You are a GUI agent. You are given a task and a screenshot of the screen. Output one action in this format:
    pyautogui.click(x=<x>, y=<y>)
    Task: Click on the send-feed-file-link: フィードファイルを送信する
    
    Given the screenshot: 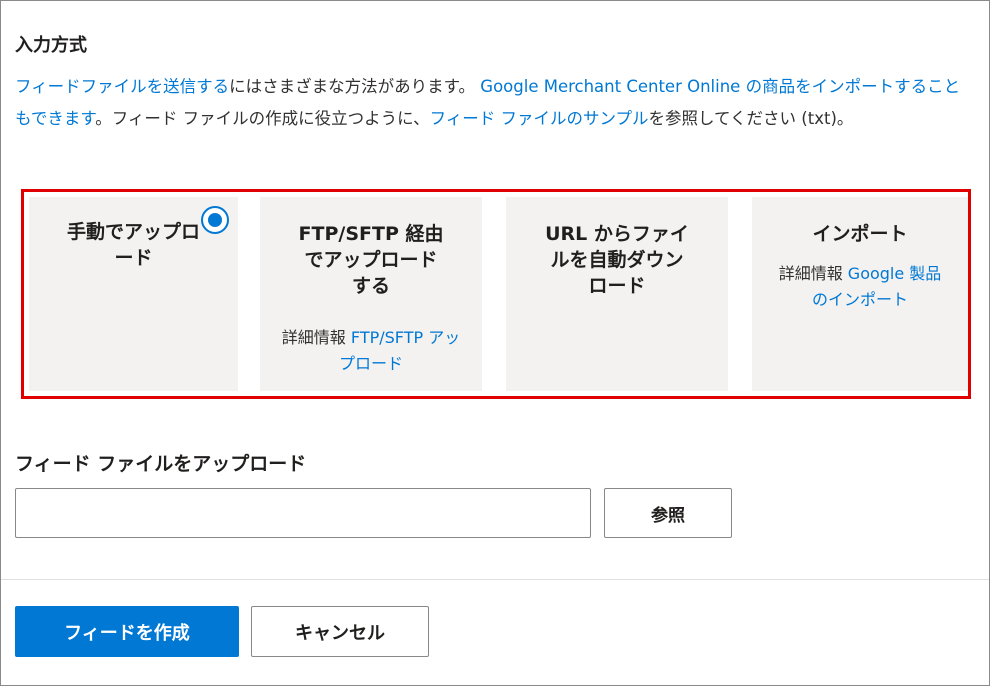 What is the action you would take?
    pyautogui.click(x=122, y=86)
    